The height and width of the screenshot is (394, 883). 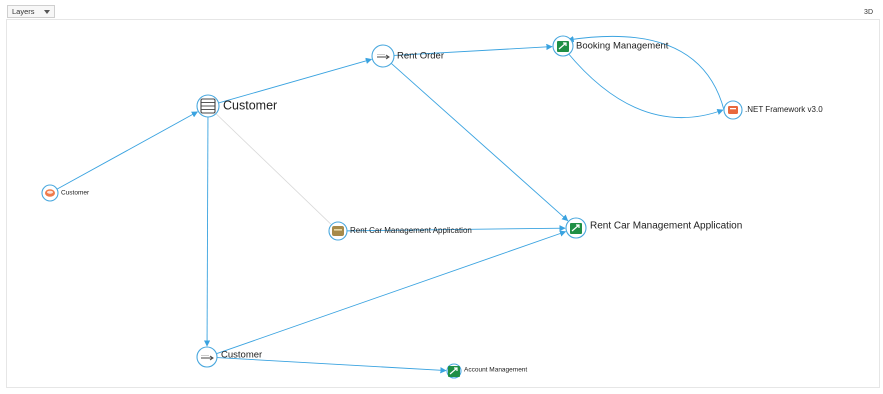 What do you see at coordinates (207, 231) in the screenshot?
I see `edge-customer_table-to-customer_process` at bounding box center [207, 231].